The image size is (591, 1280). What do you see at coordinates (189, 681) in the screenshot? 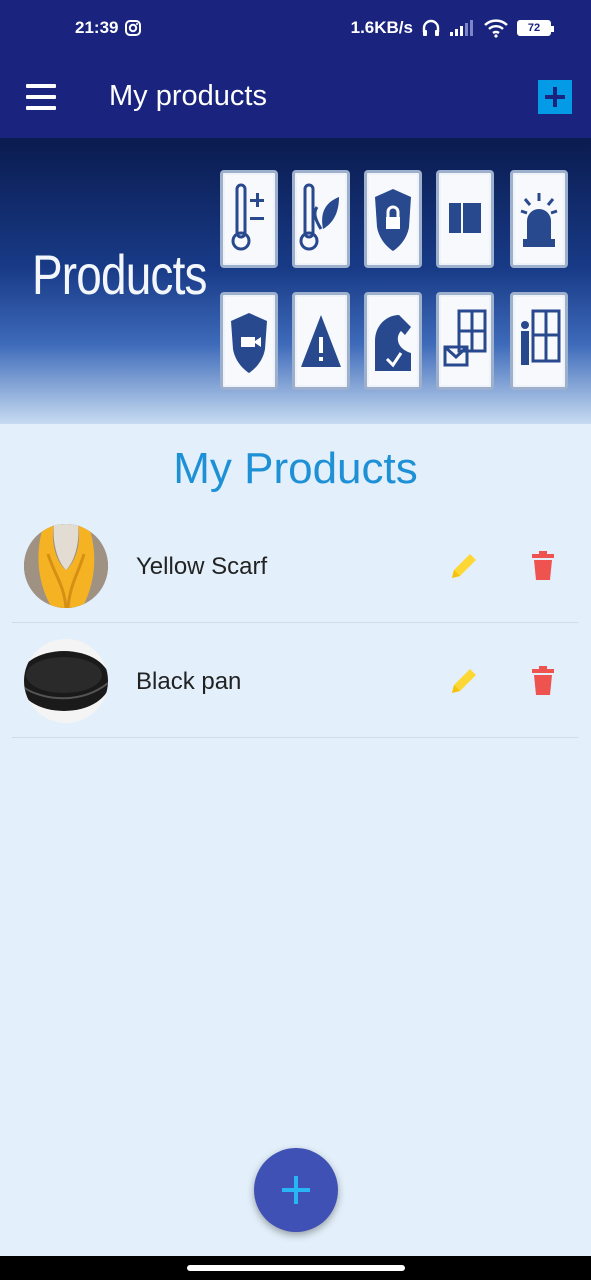
I see `product-name: Black pan` at bounding box center [189, 681].